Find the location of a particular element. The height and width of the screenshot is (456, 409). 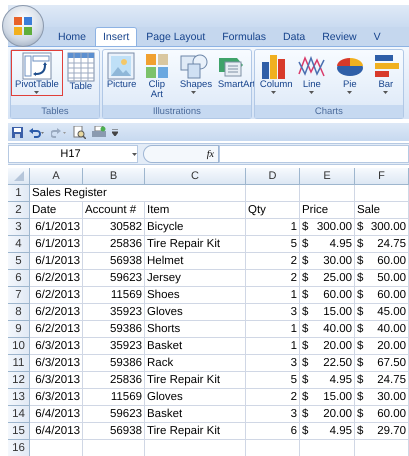

row-header: 1 is located at coordinates (19, 193).